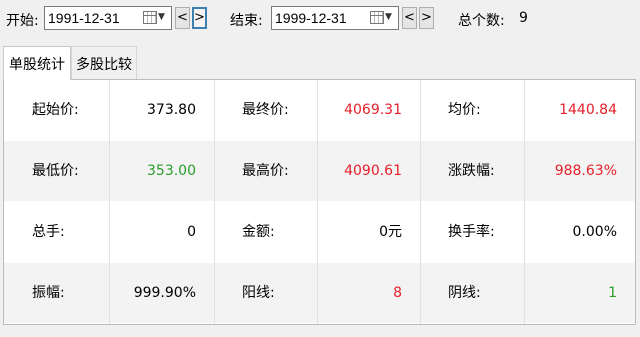  Describe the element at coordinates (464, 110) in the screenshot. I see `stat-label: 均价:` at that location.